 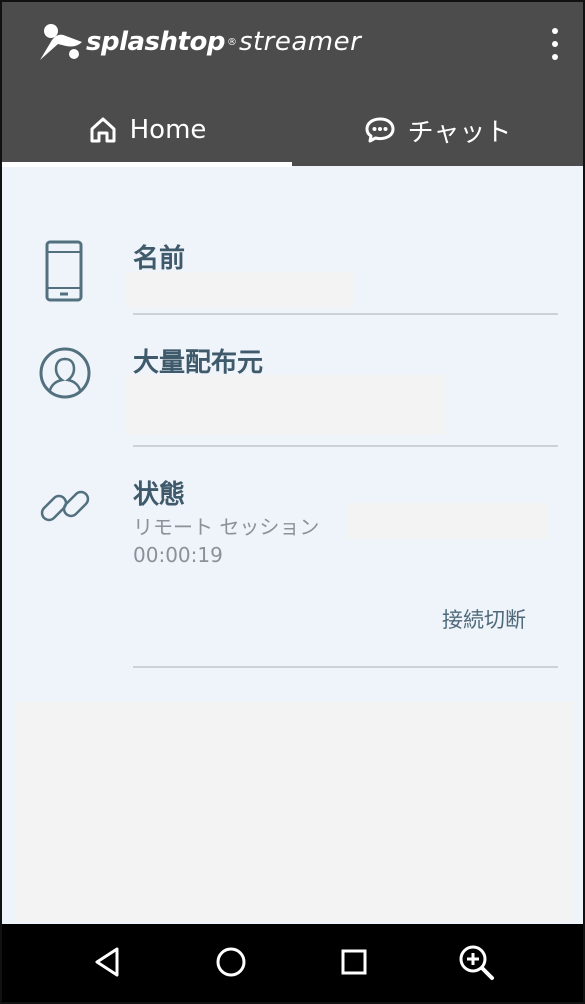 I want to click on user-icon, so click(x=65, y=373).